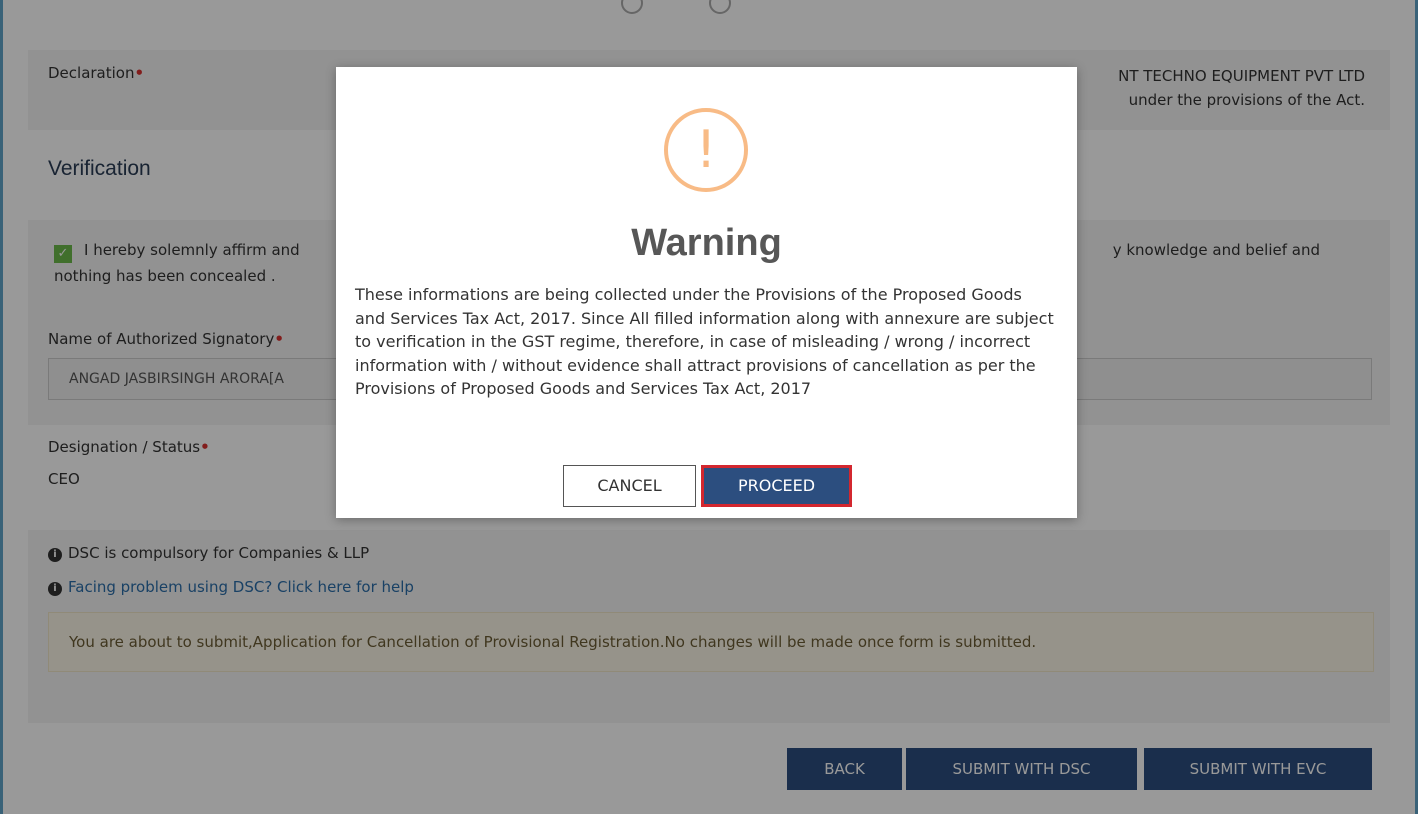 Image resolution: width=1418 pixels, height=814 pixels. I want to click on proceed-button: PROCEED, so click(776, 486).